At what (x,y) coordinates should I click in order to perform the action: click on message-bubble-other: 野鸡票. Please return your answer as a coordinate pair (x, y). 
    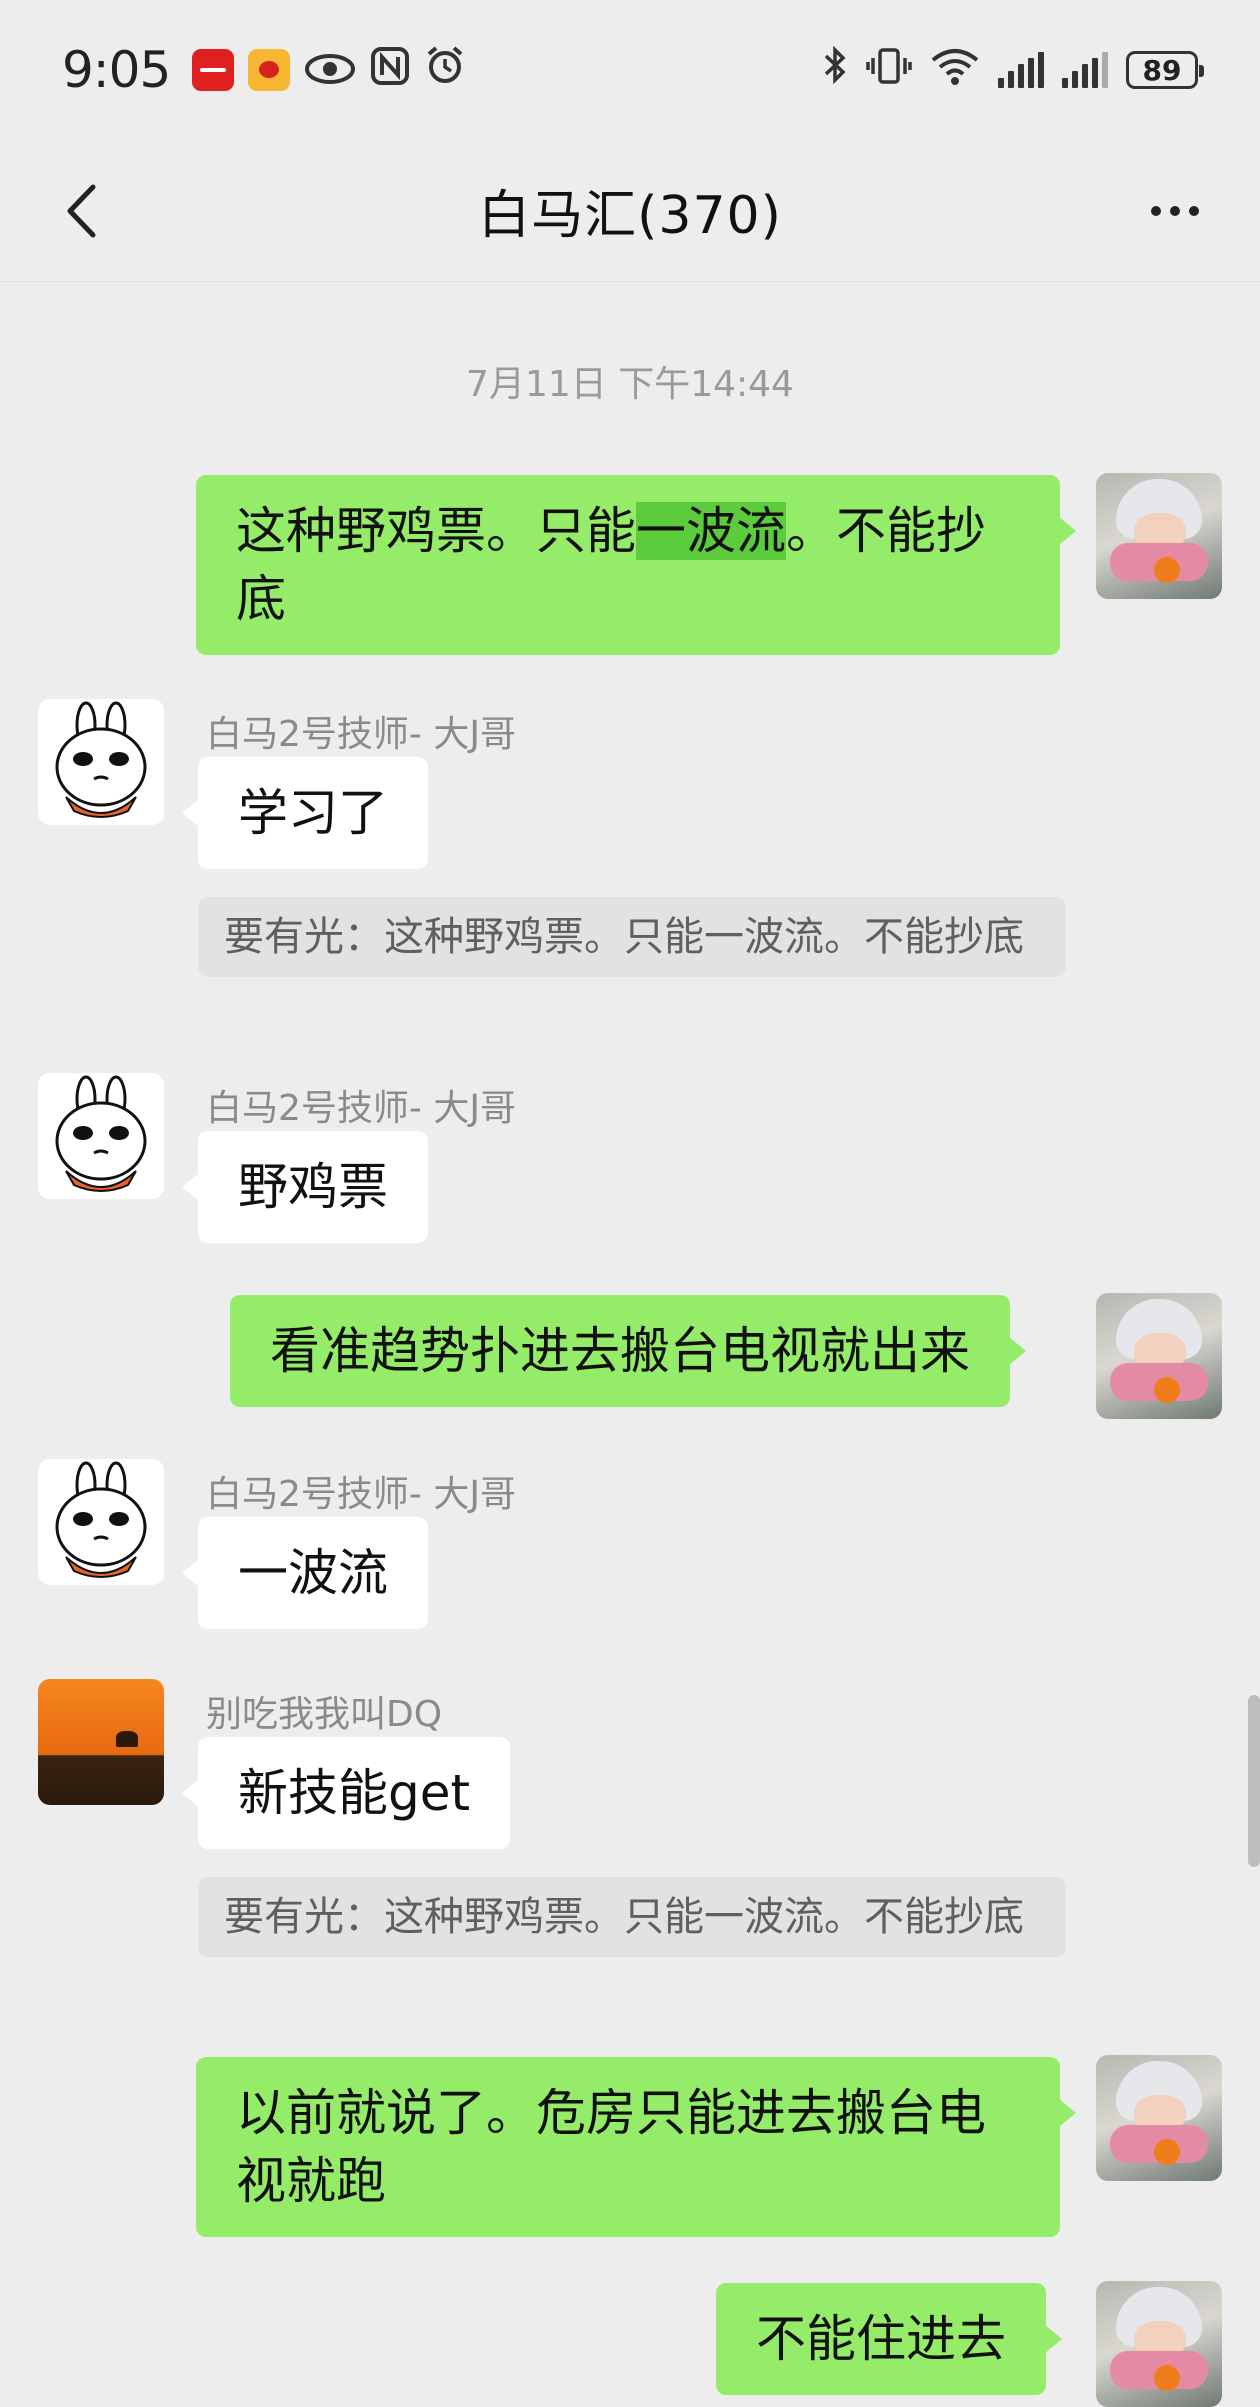
    Looking at the image, I should click on (305, 1187).